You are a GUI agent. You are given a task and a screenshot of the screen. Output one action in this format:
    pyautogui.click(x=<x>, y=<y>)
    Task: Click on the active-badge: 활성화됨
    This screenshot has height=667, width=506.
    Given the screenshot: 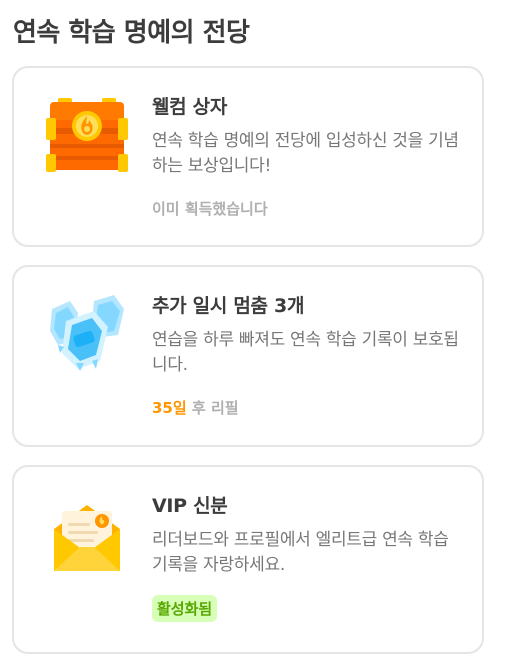 What is the action you would take?
    pyautogui.click(x=185, y=608)
    